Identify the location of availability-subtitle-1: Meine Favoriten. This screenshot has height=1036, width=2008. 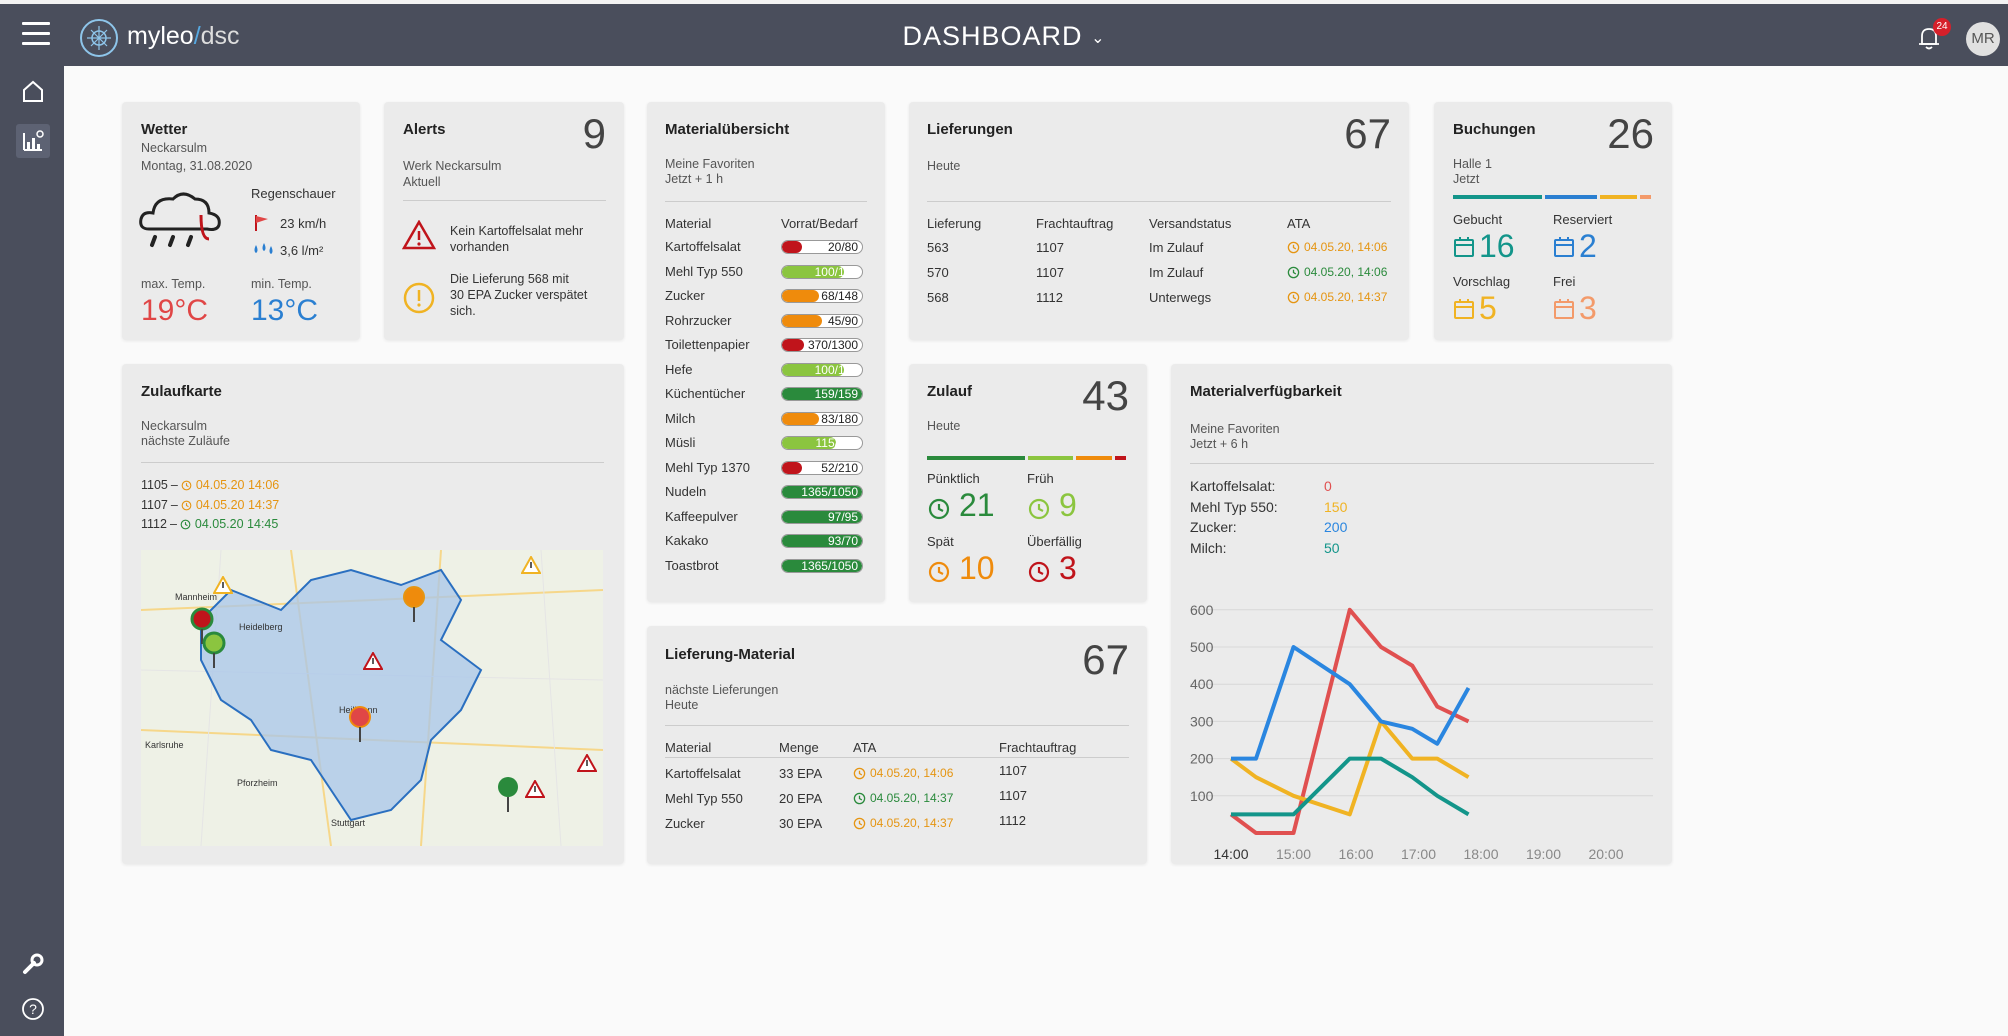
(1235, 429).